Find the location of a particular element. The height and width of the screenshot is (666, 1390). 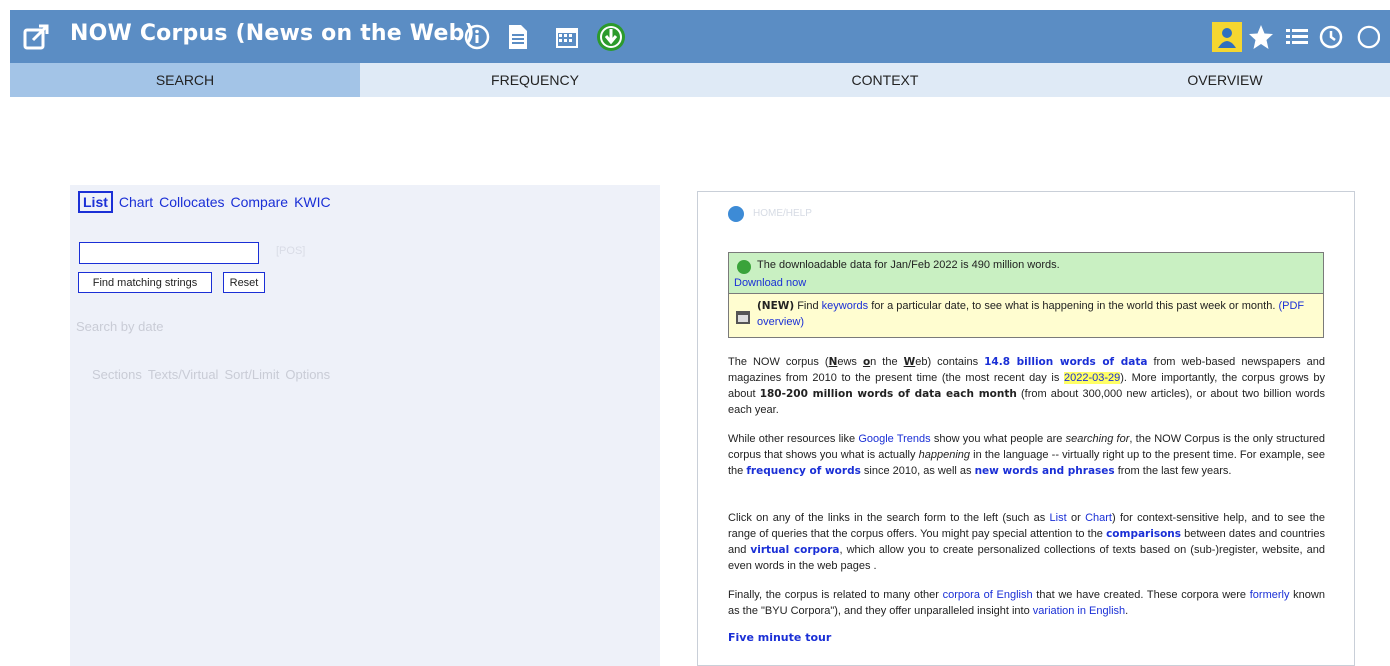

download-icon is located at coordinates (611, 37).